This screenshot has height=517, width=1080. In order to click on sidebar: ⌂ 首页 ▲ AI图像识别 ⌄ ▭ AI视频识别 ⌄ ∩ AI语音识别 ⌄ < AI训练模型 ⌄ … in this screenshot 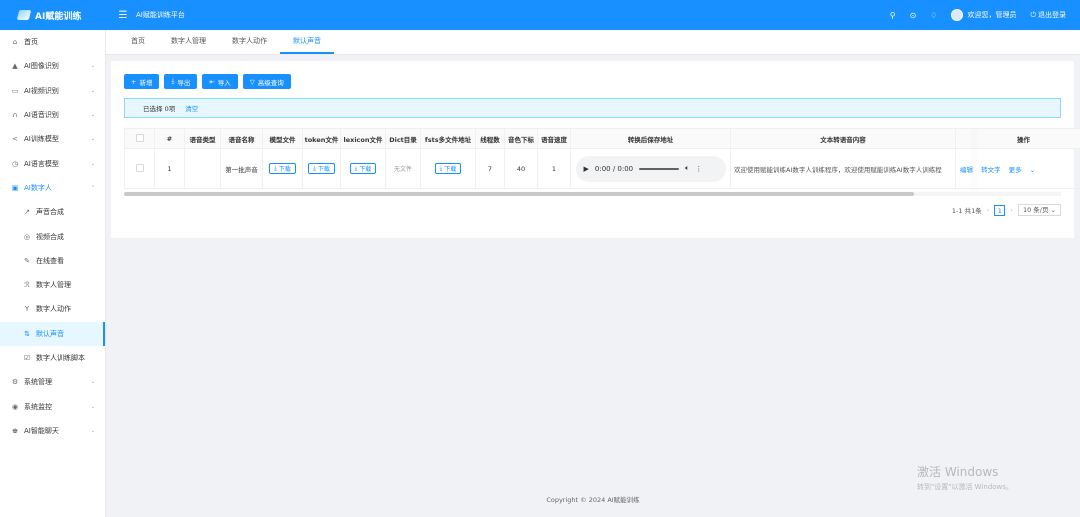, I will do `click(53, 273)`.